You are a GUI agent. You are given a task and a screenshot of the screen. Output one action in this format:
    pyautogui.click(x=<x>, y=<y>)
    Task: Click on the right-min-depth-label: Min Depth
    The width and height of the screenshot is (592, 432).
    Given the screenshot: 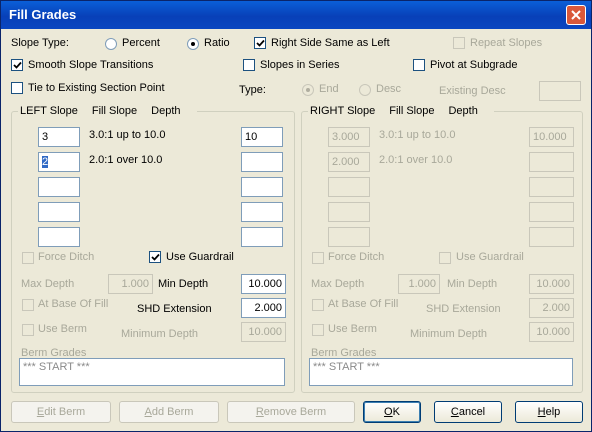 What is the action you would take?
    pyautogui.click(x=472, y=284)
    